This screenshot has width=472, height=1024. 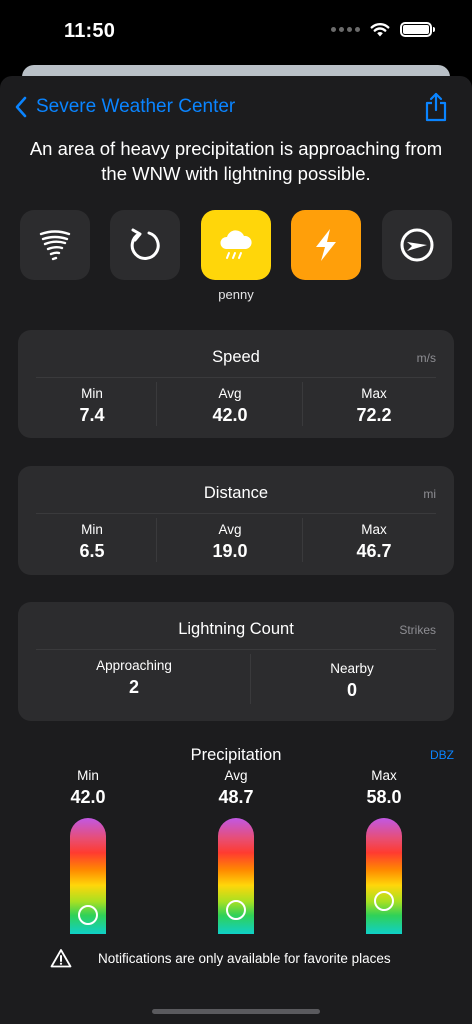 What do you see at coordinates (374, 529) in the screenshot?
I see `distance-max-label: Max` at bounding box center [374, 529].